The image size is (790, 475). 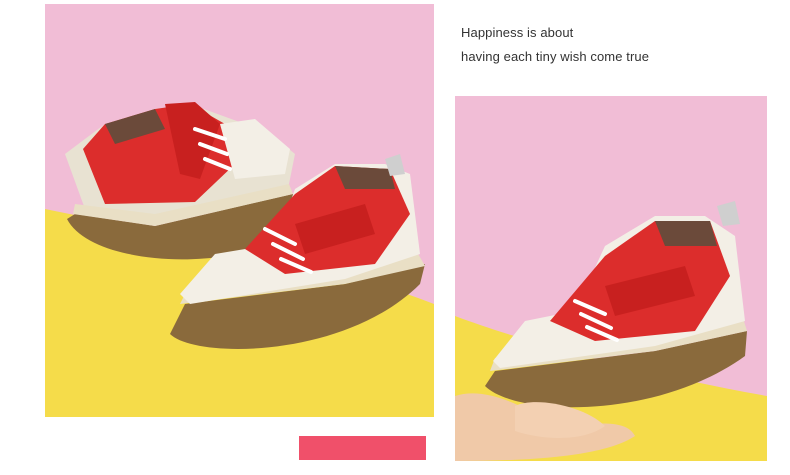 What do you see at coordinates (517, 32) in the screenshot?
I see `tagline-line-1: Happiness is about` at bounding box center [517, 32].